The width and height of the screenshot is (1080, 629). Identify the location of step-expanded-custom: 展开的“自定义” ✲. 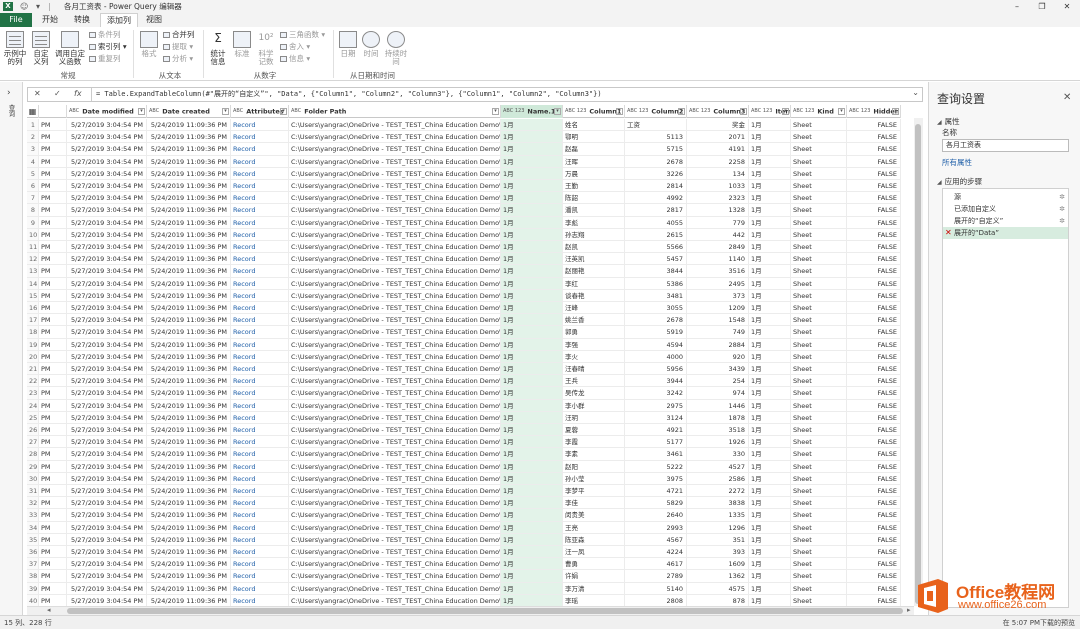
(1005, 221).